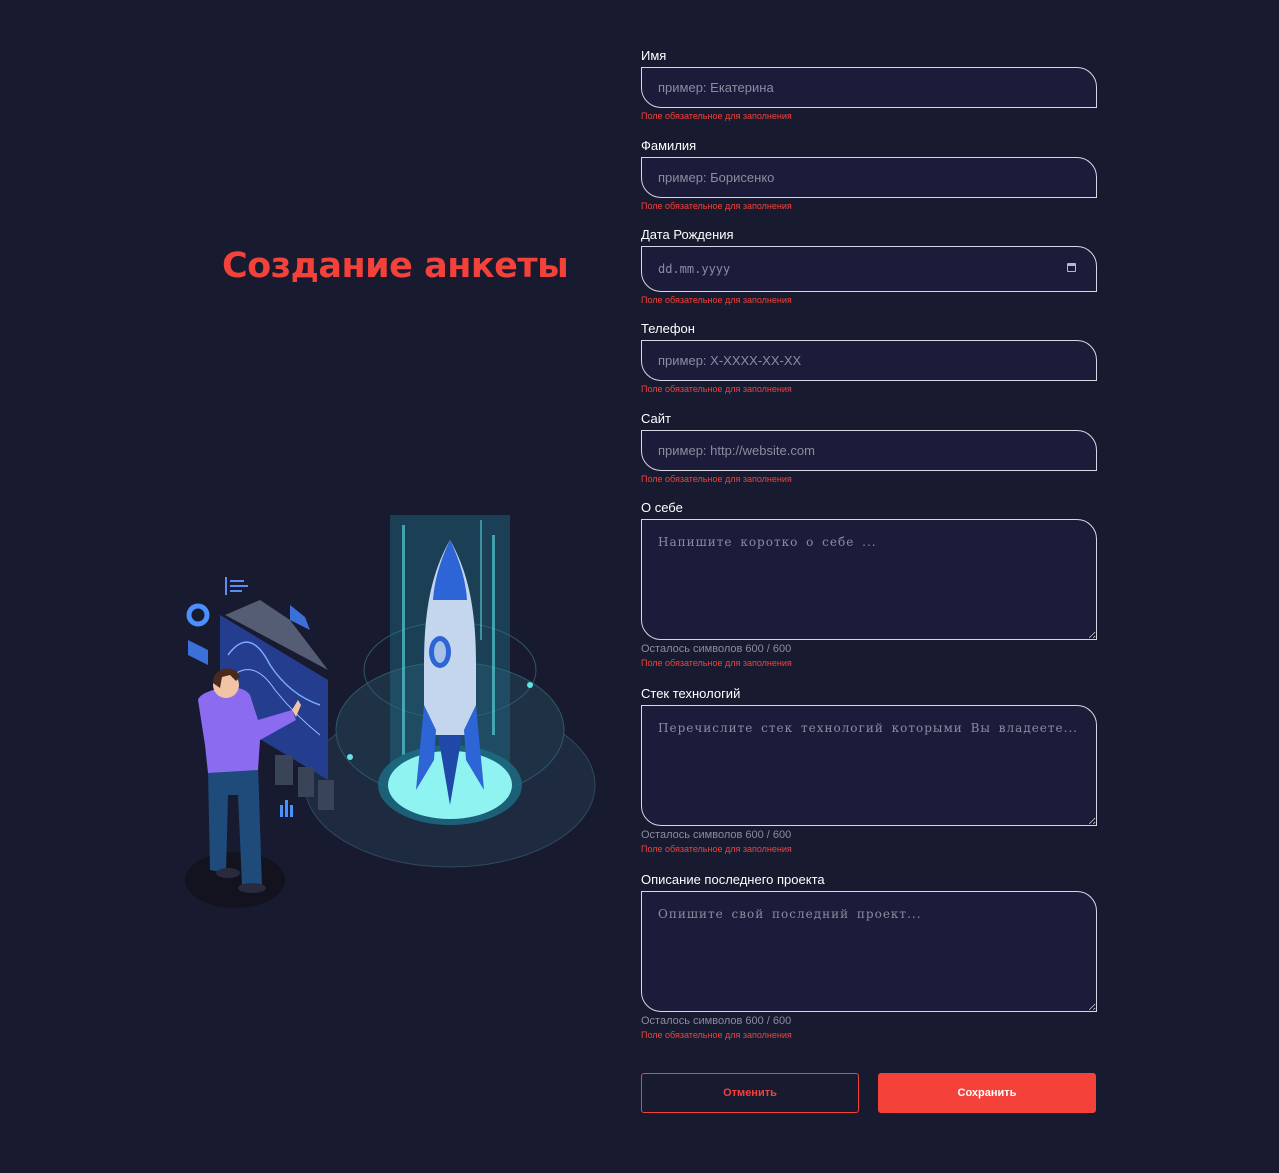 The width and height of the screenshot is (1279, 1173). What do you see at coordinates (733, 879) in the screenshot?
I see `last-project-label: Описание последнего проекта` at bounding box center [733, 879].